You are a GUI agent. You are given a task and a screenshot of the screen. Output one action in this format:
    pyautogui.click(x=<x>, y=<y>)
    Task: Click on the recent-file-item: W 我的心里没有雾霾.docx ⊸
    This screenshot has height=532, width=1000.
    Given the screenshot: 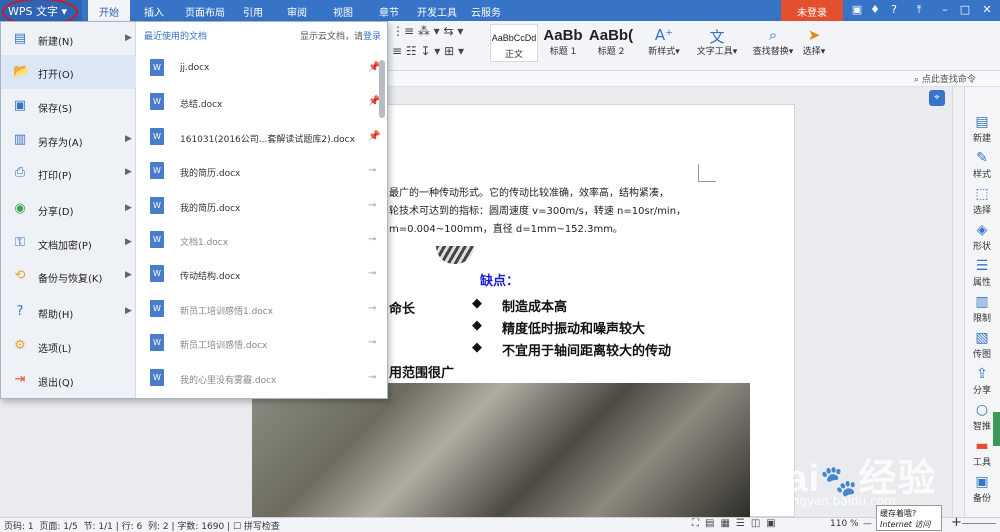 What is the action you would take?
    pyautogui.click(x=262, y=379)
    